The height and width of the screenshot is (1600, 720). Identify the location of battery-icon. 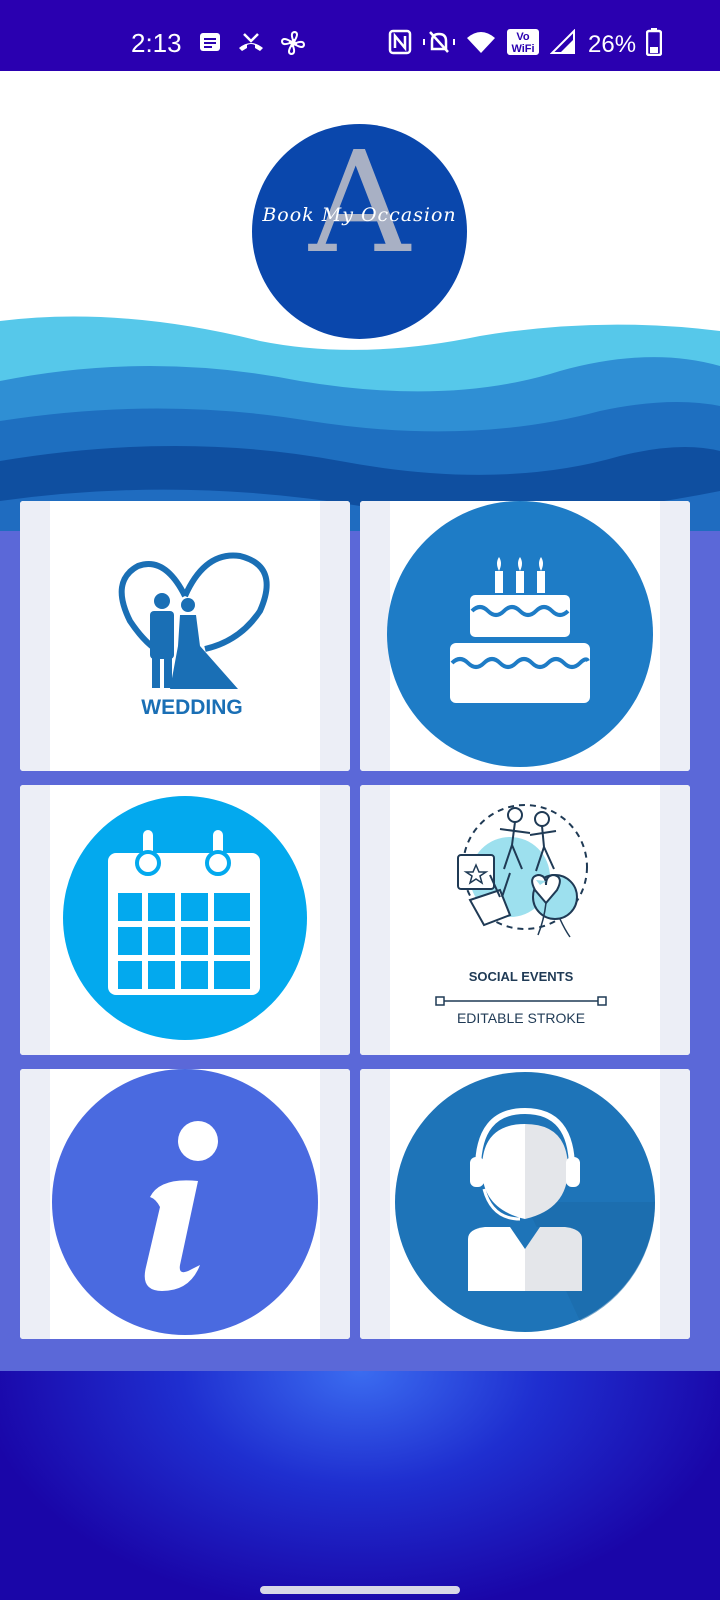
(654, 44).